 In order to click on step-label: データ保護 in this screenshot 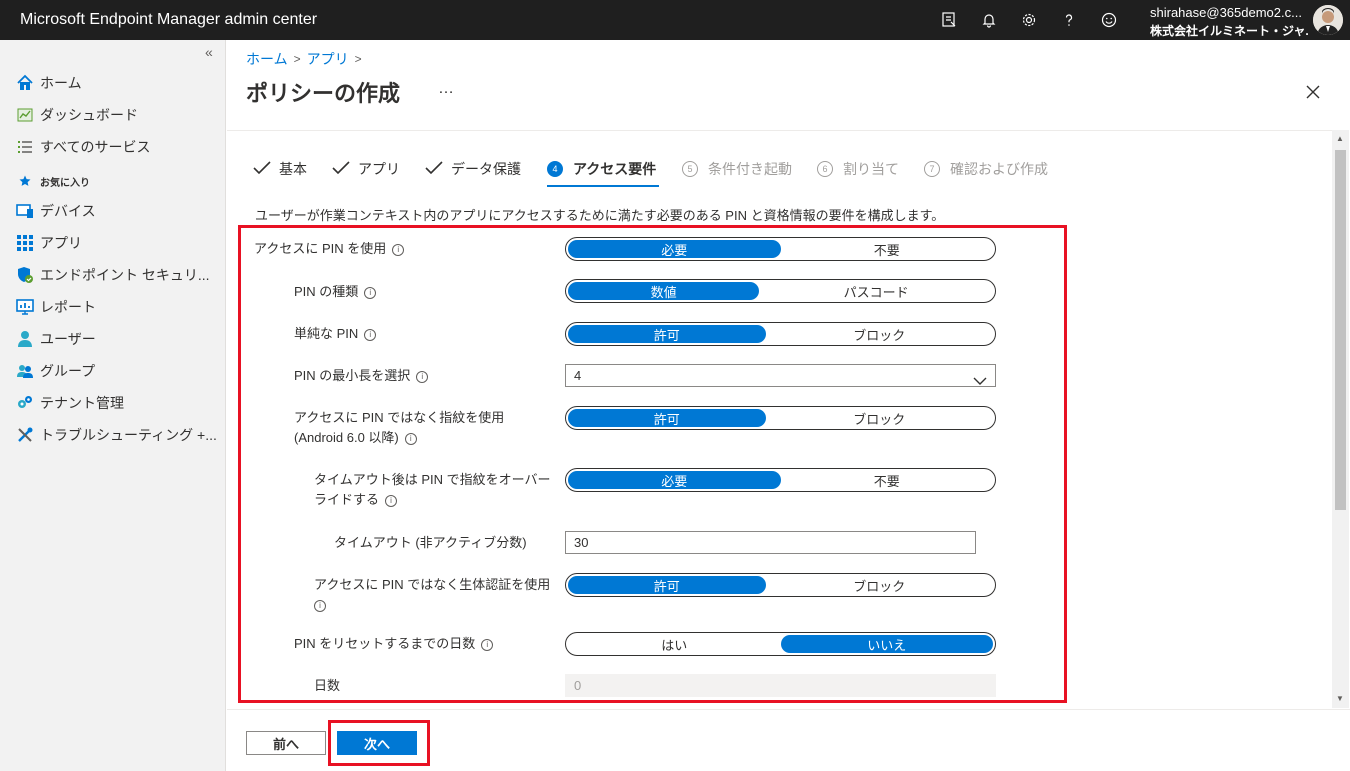, I will do `click(486, 169)`.